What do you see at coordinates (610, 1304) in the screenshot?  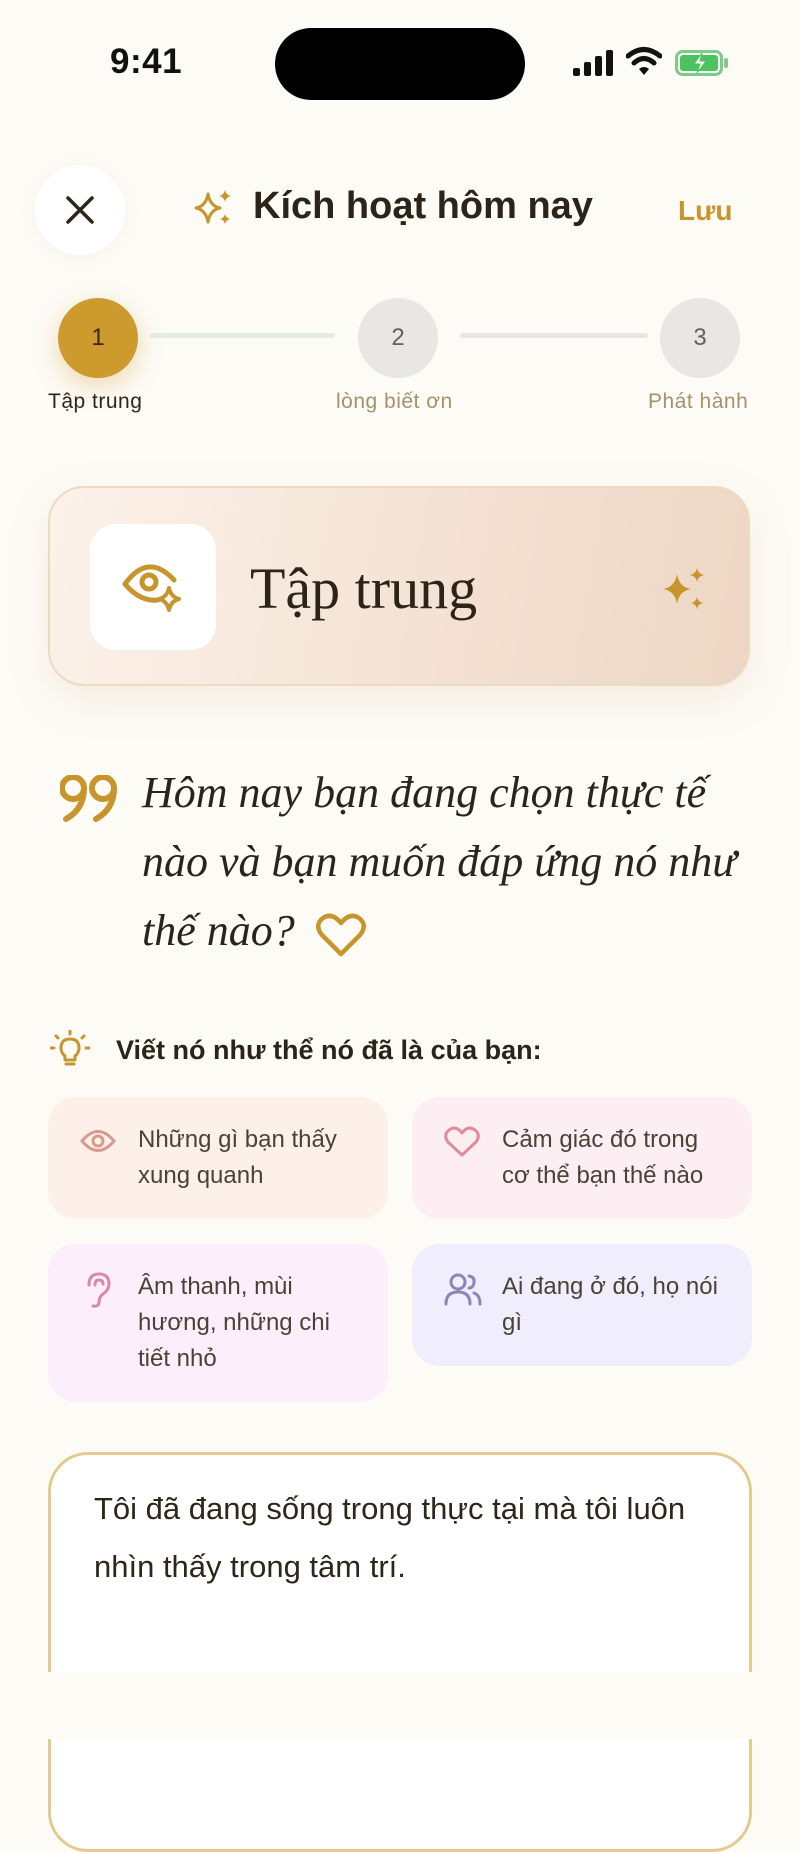 I see `chip-text: Ai đang ở đó, họ nói gì` at bounding box center [610, 1304].